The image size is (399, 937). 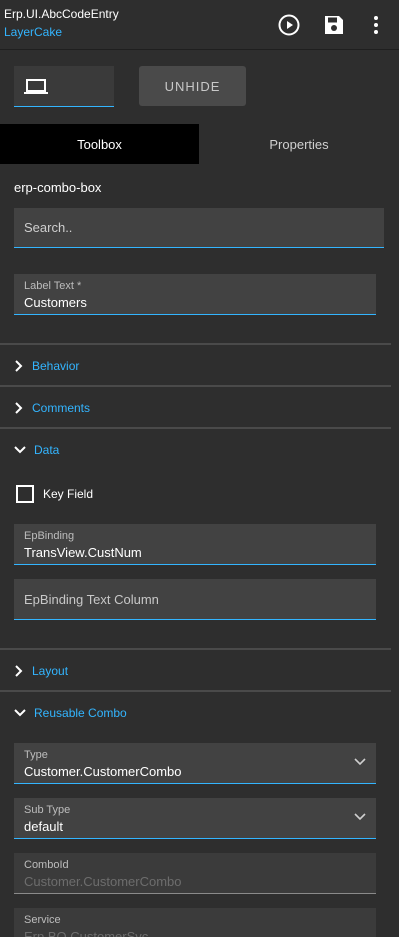 I want to click on section-label: Layout, so click(x=50, y=671).